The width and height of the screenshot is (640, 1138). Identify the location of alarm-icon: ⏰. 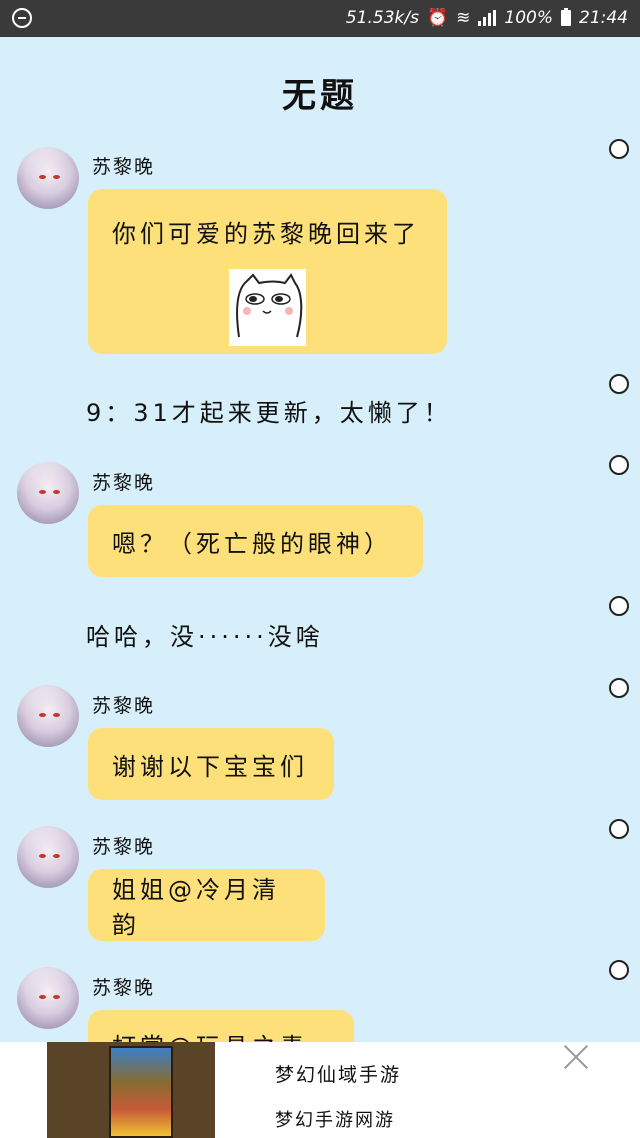
(437, 18).